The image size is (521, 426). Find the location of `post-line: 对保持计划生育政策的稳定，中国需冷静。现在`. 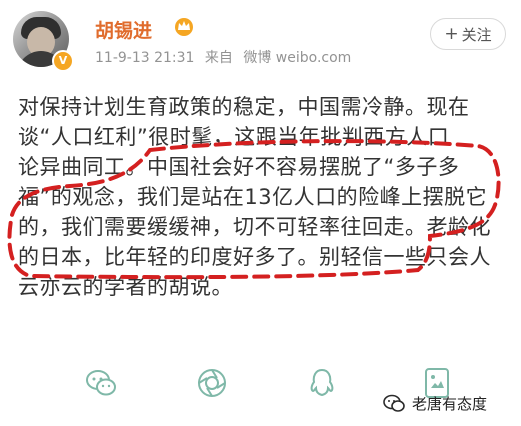

post-line: 对保持计划生育政策的稳定，中国需冷静。现在 is located at coordinates (244, 107).